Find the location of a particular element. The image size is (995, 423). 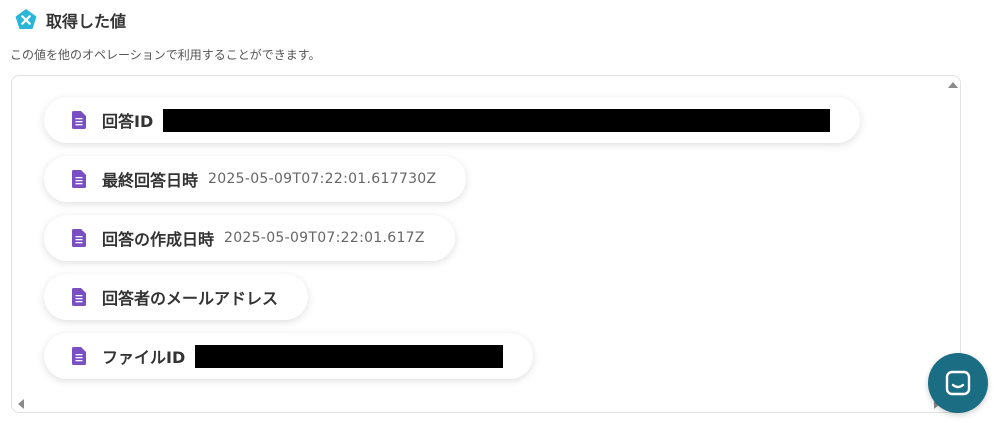

chat-bubble-icon is located at coordinates (958, 383).